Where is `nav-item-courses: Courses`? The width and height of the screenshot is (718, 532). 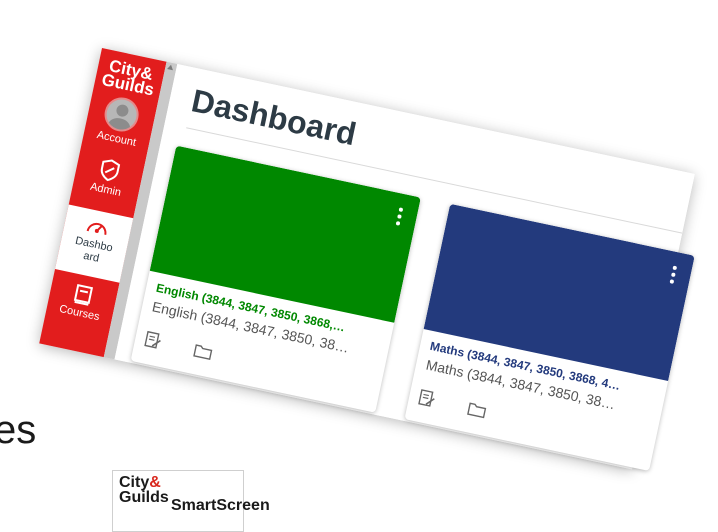
nav-item-courses: Courses is located at coordinates (82, 301).